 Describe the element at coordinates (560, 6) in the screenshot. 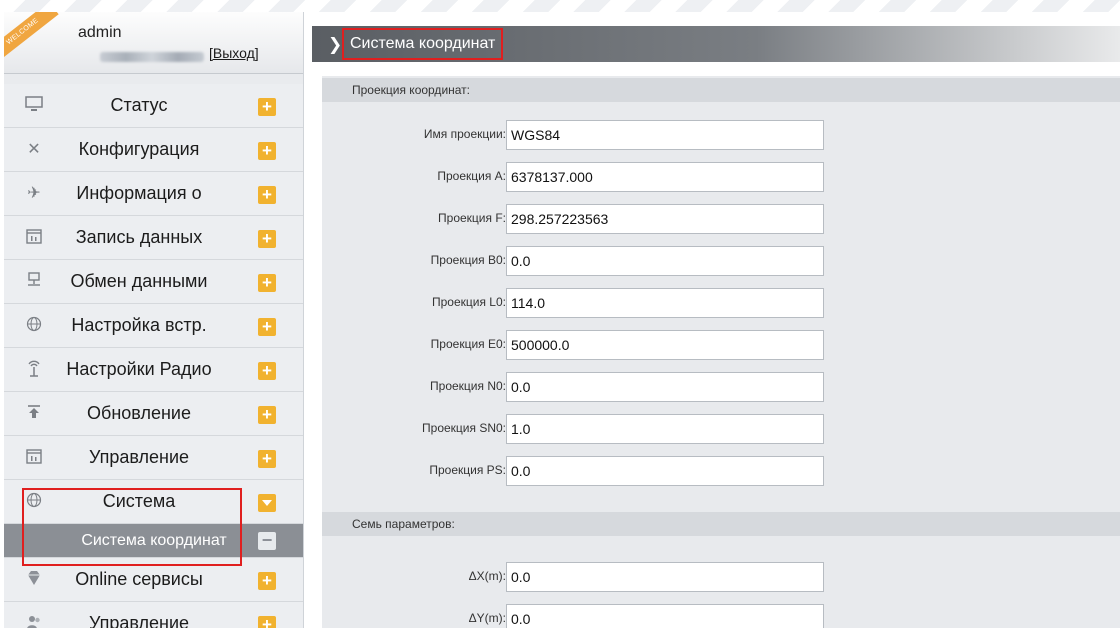

I see `top-border` at that location.